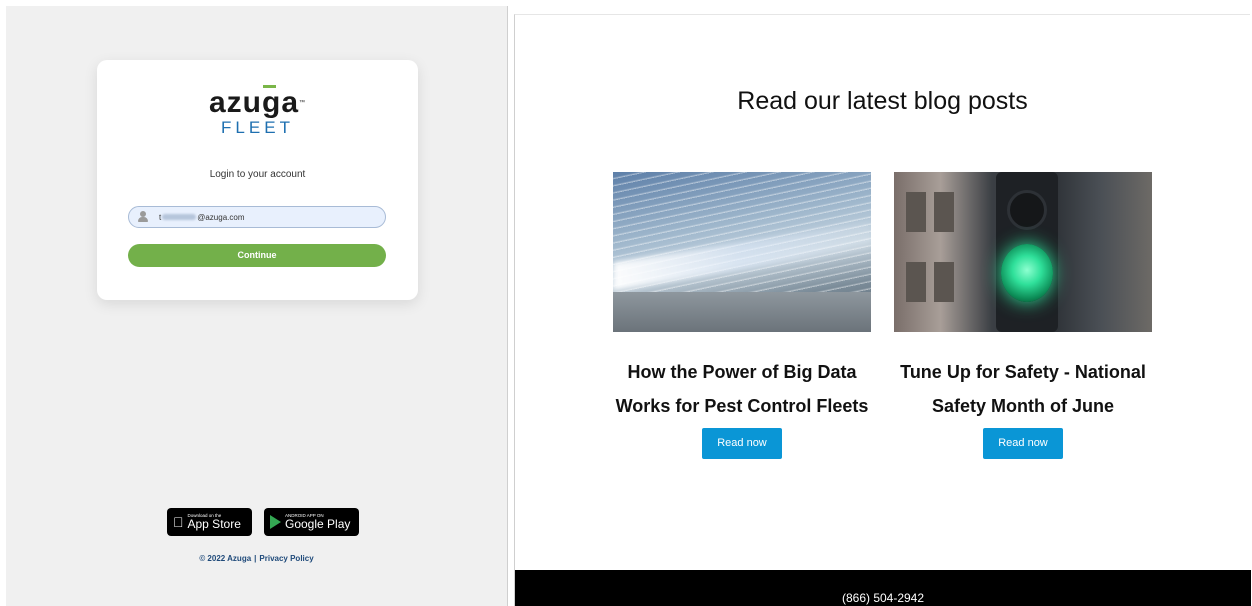 The height and width of the screenshot is (606, 1252). Describe the element at coordinates (275, 522) in the screenshot. I see `google-play-icon` at that location.